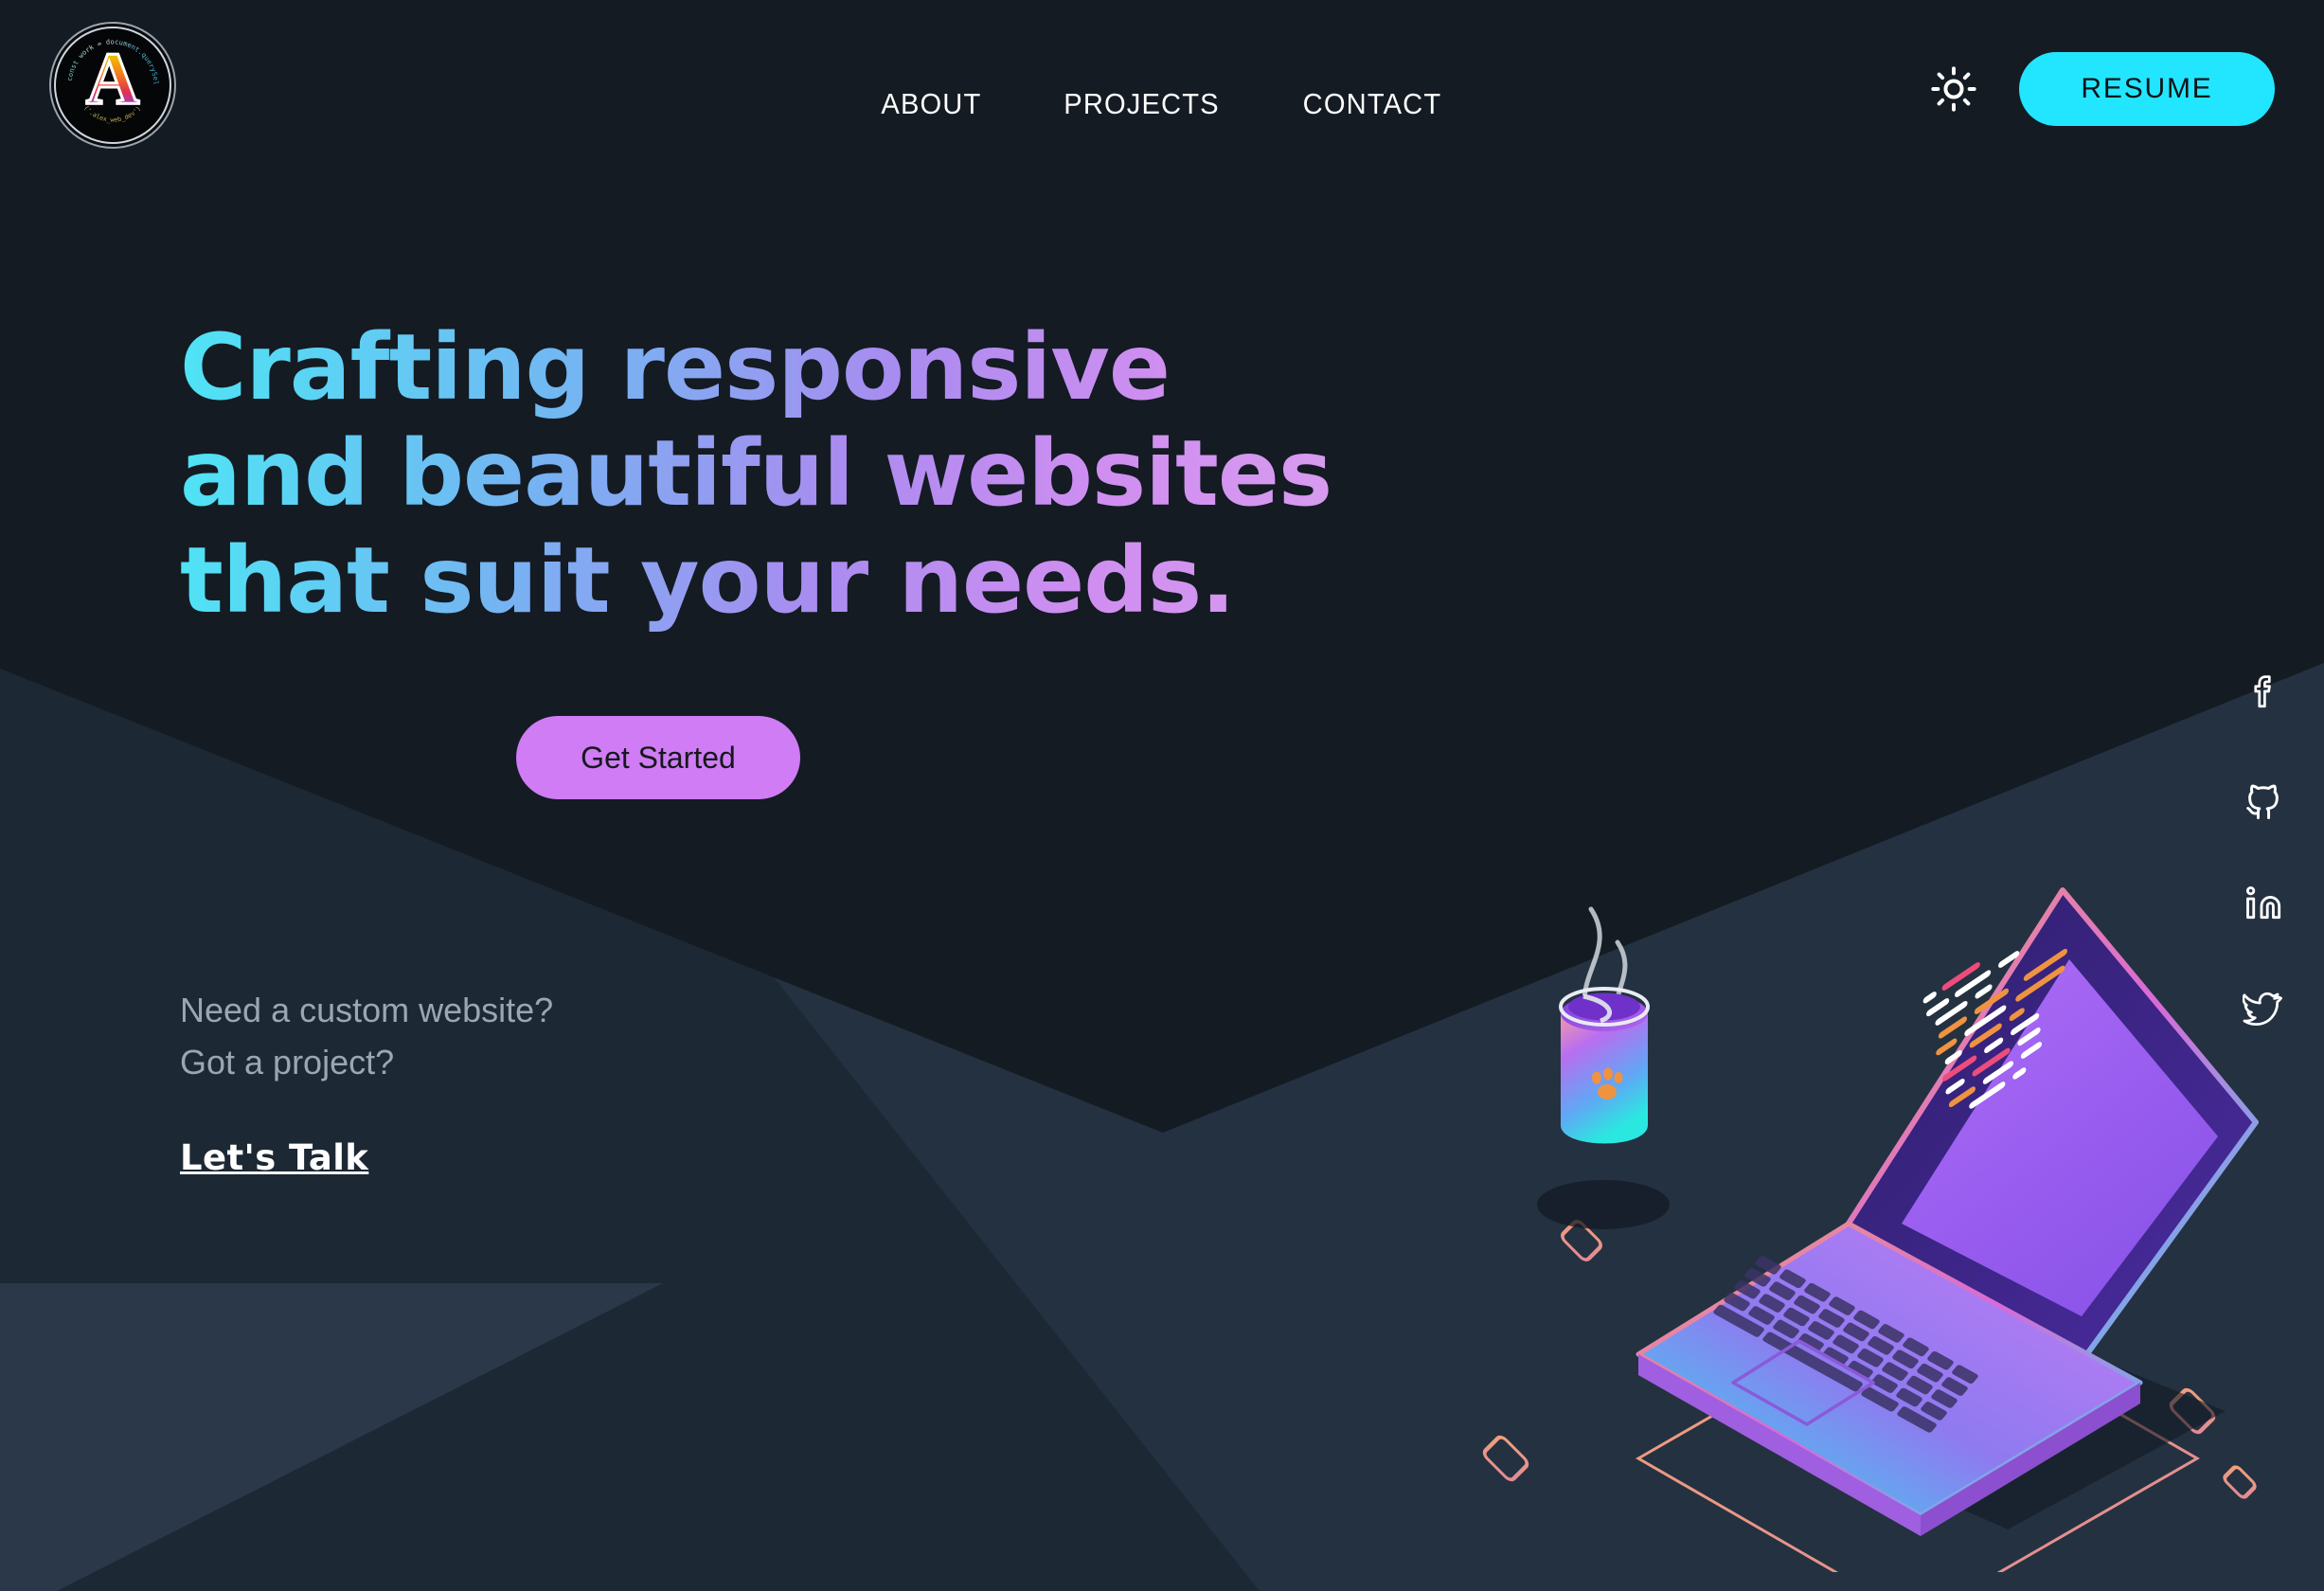 Image resolution: width=2324 pixels, height=1591 pixels. I want to click on linkedin-icon, so click(2263, 902).